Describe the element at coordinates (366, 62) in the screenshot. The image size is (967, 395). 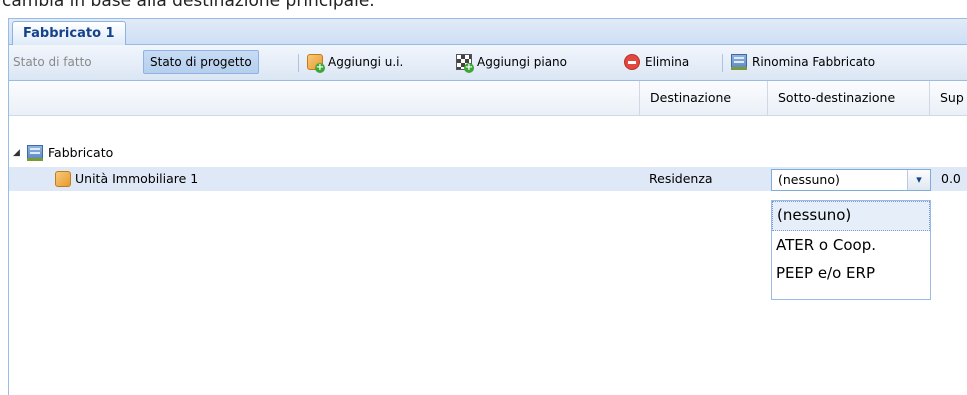
I see `aggiungi-ui-label: Aggiungi u.i.` at that location.